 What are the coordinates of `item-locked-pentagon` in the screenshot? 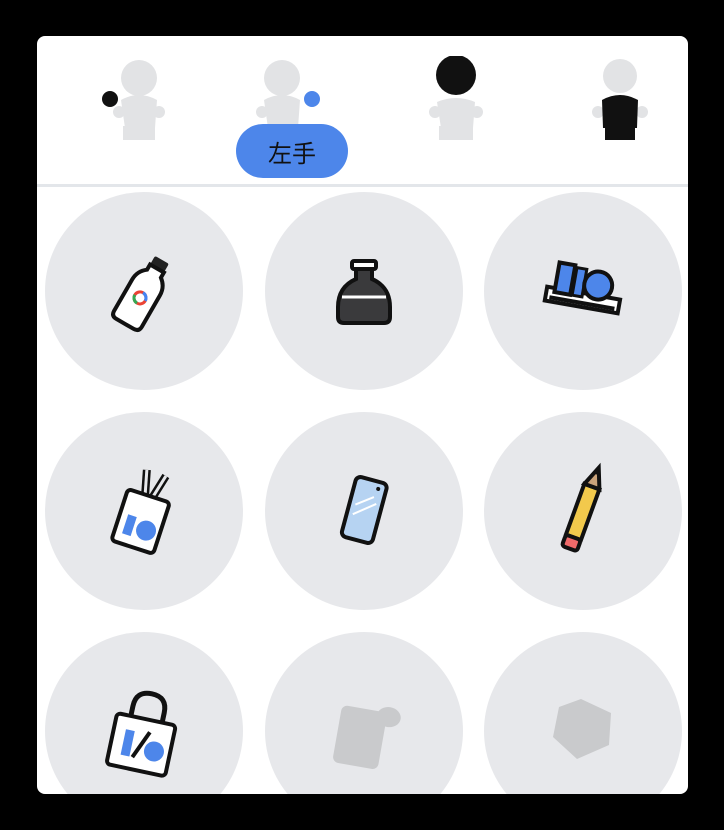 It's located at (583, 713).